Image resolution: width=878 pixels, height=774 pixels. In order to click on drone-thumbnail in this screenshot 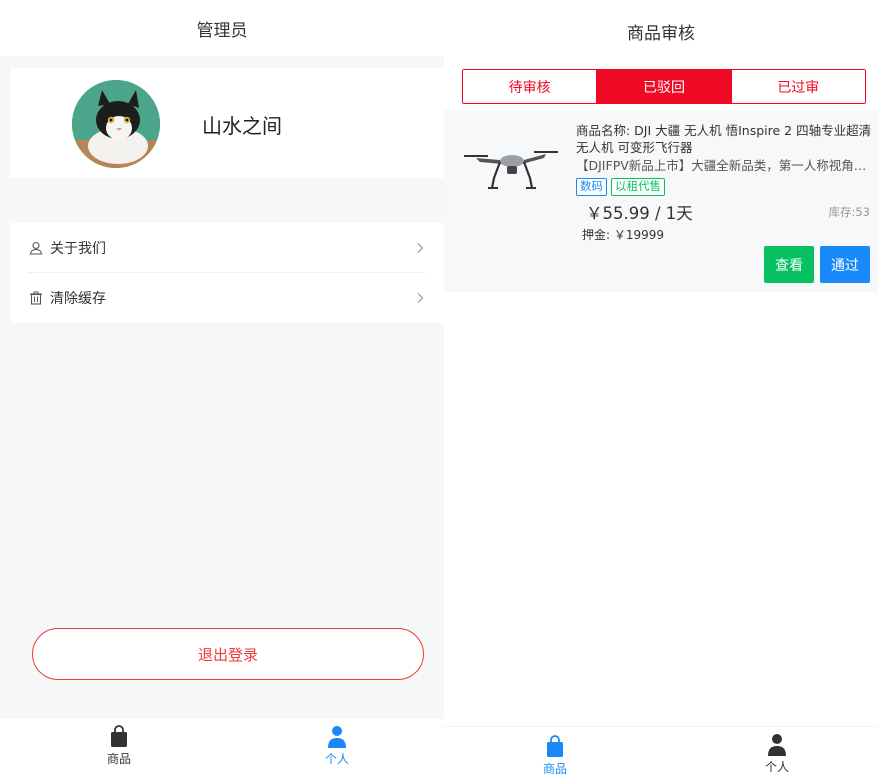, I will do `click(512, 168)`.